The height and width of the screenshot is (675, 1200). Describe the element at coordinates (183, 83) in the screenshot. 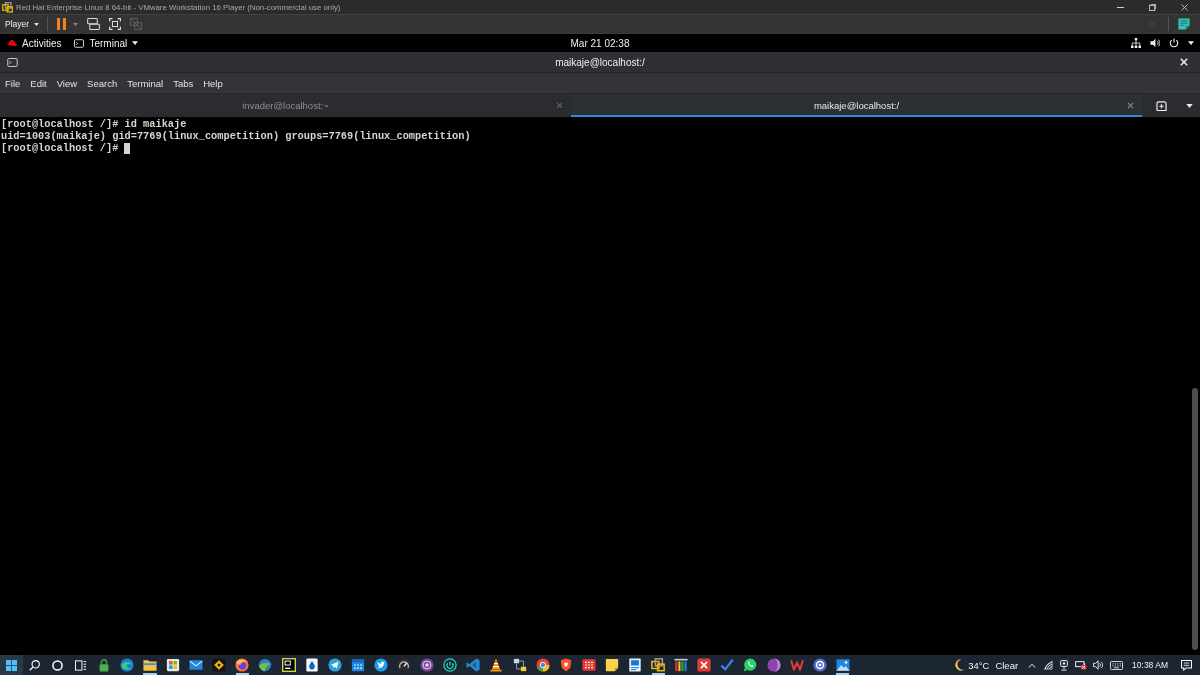

I see `menu-item: Tabs` at that location.